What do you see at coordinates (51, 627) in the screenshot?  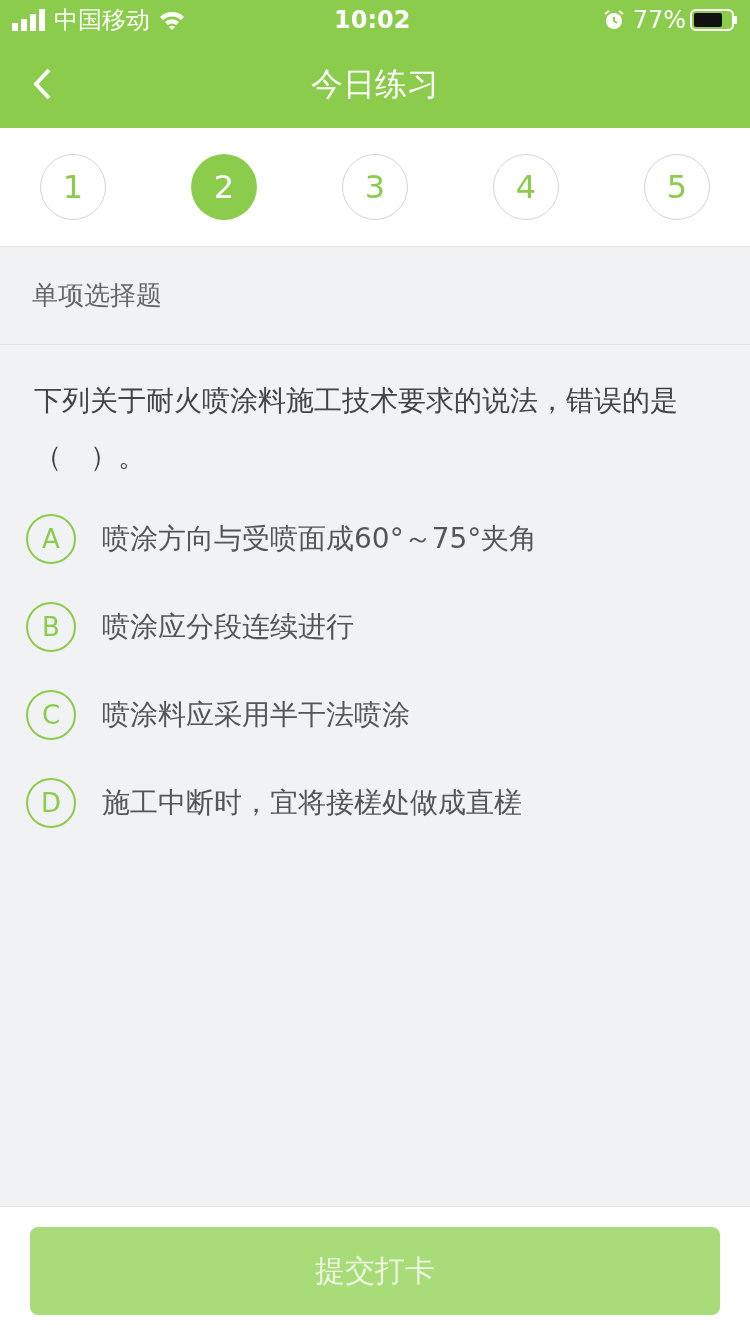 I see `option-letter: B` at bounding box center [51, 627].